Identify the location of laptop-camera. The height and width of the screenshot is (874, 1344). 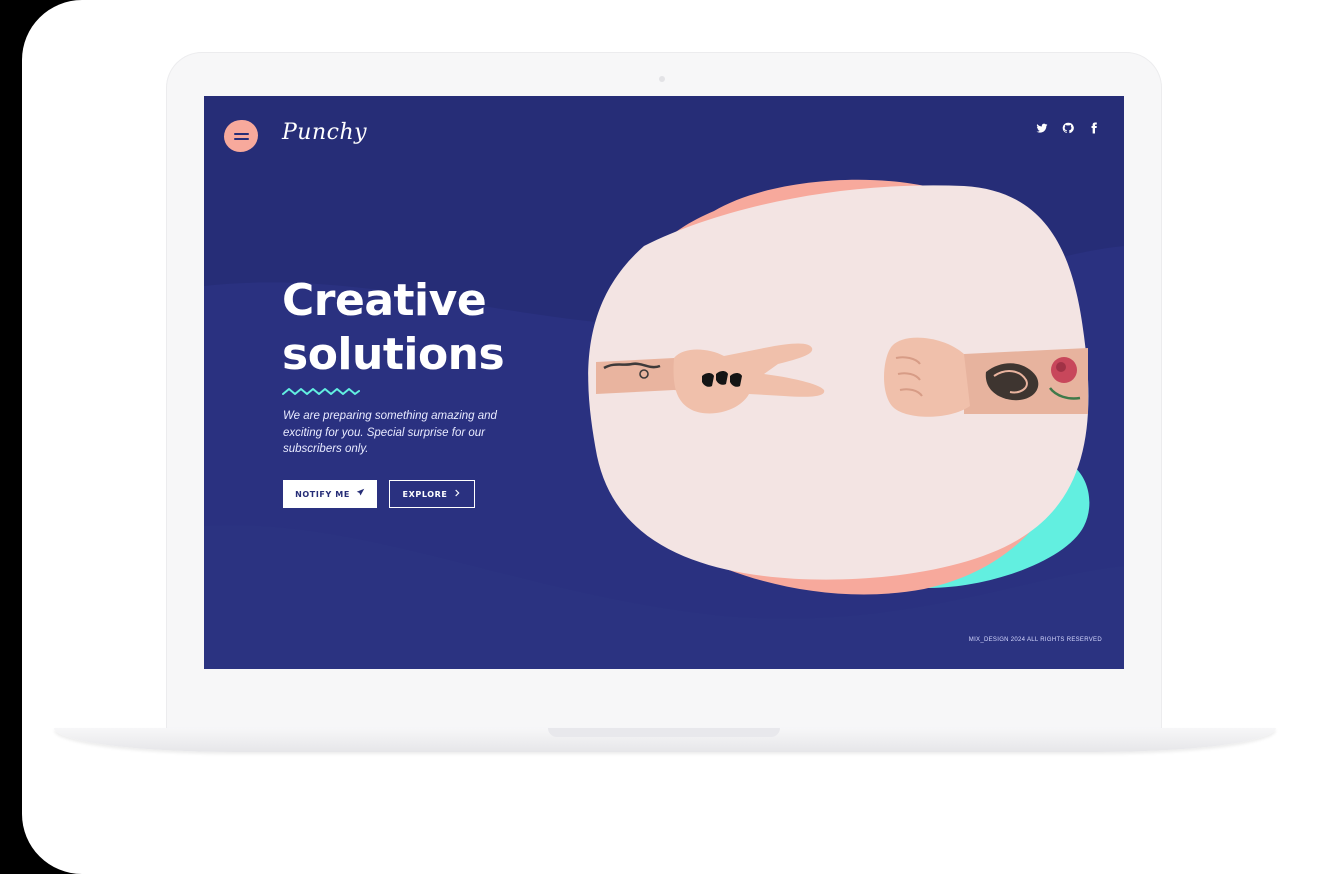
(662, 79).